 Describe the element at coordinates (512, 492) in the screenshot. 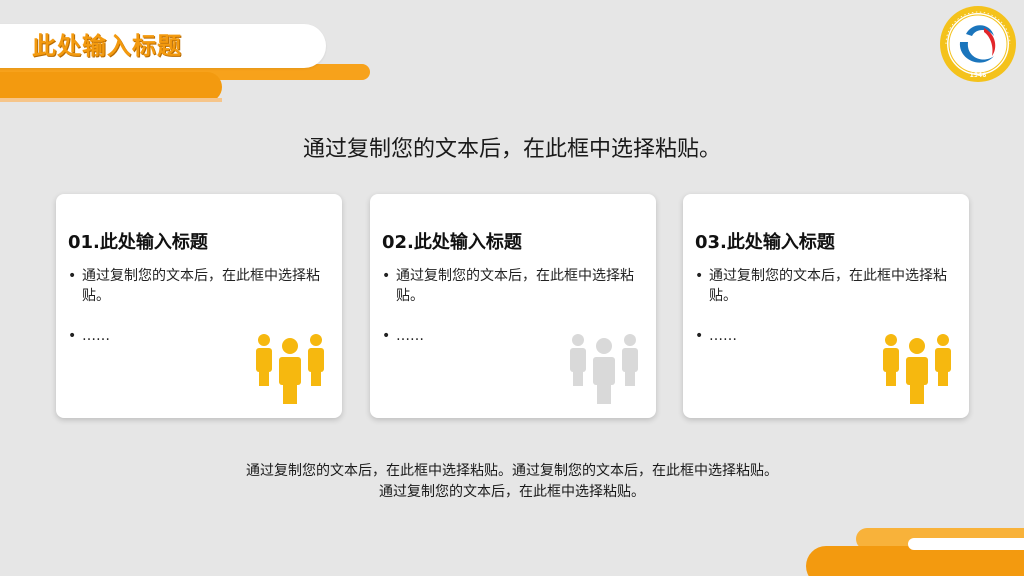

I see `footer-line: 通过复制您的文本后，在此框中选择粘贴。` at that location.